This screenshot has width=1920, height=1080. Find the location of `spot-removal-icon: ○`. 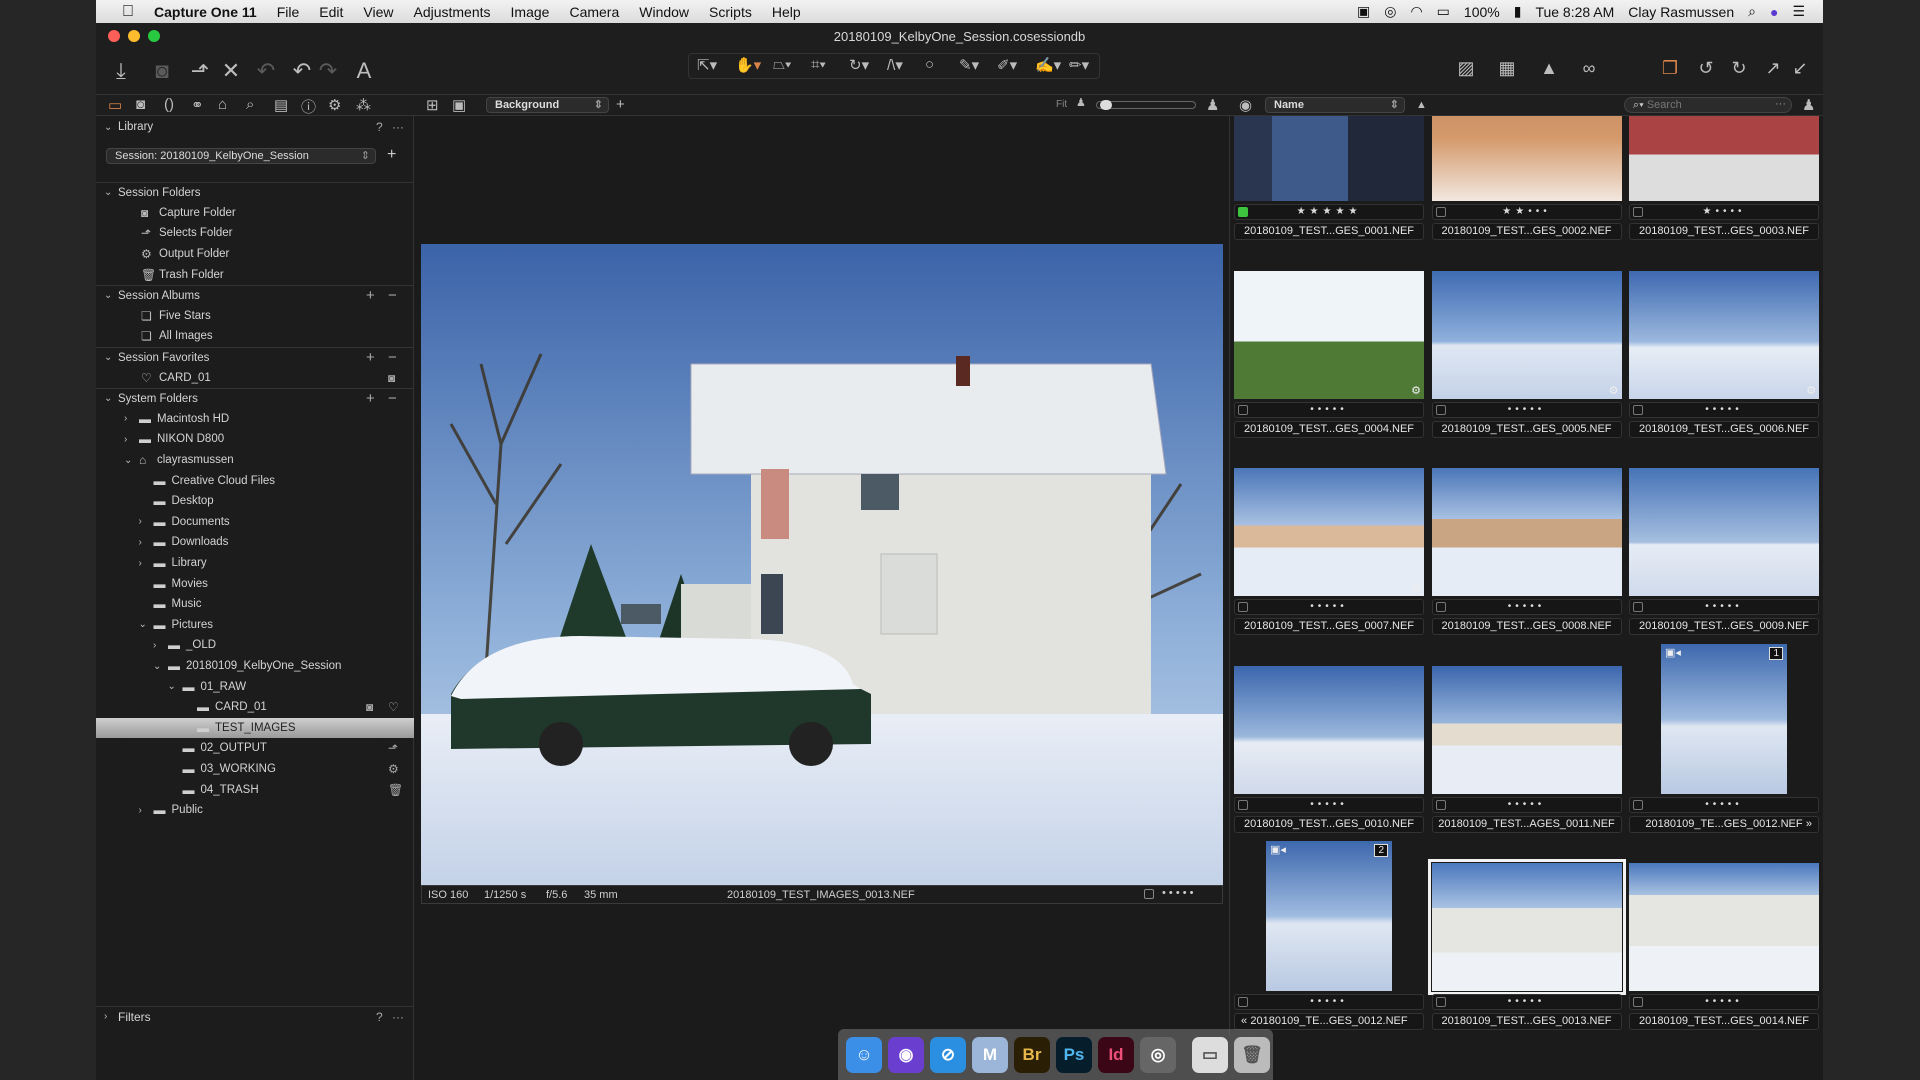

spot-removal-icon: ○ is located at coordinates (929, 64).